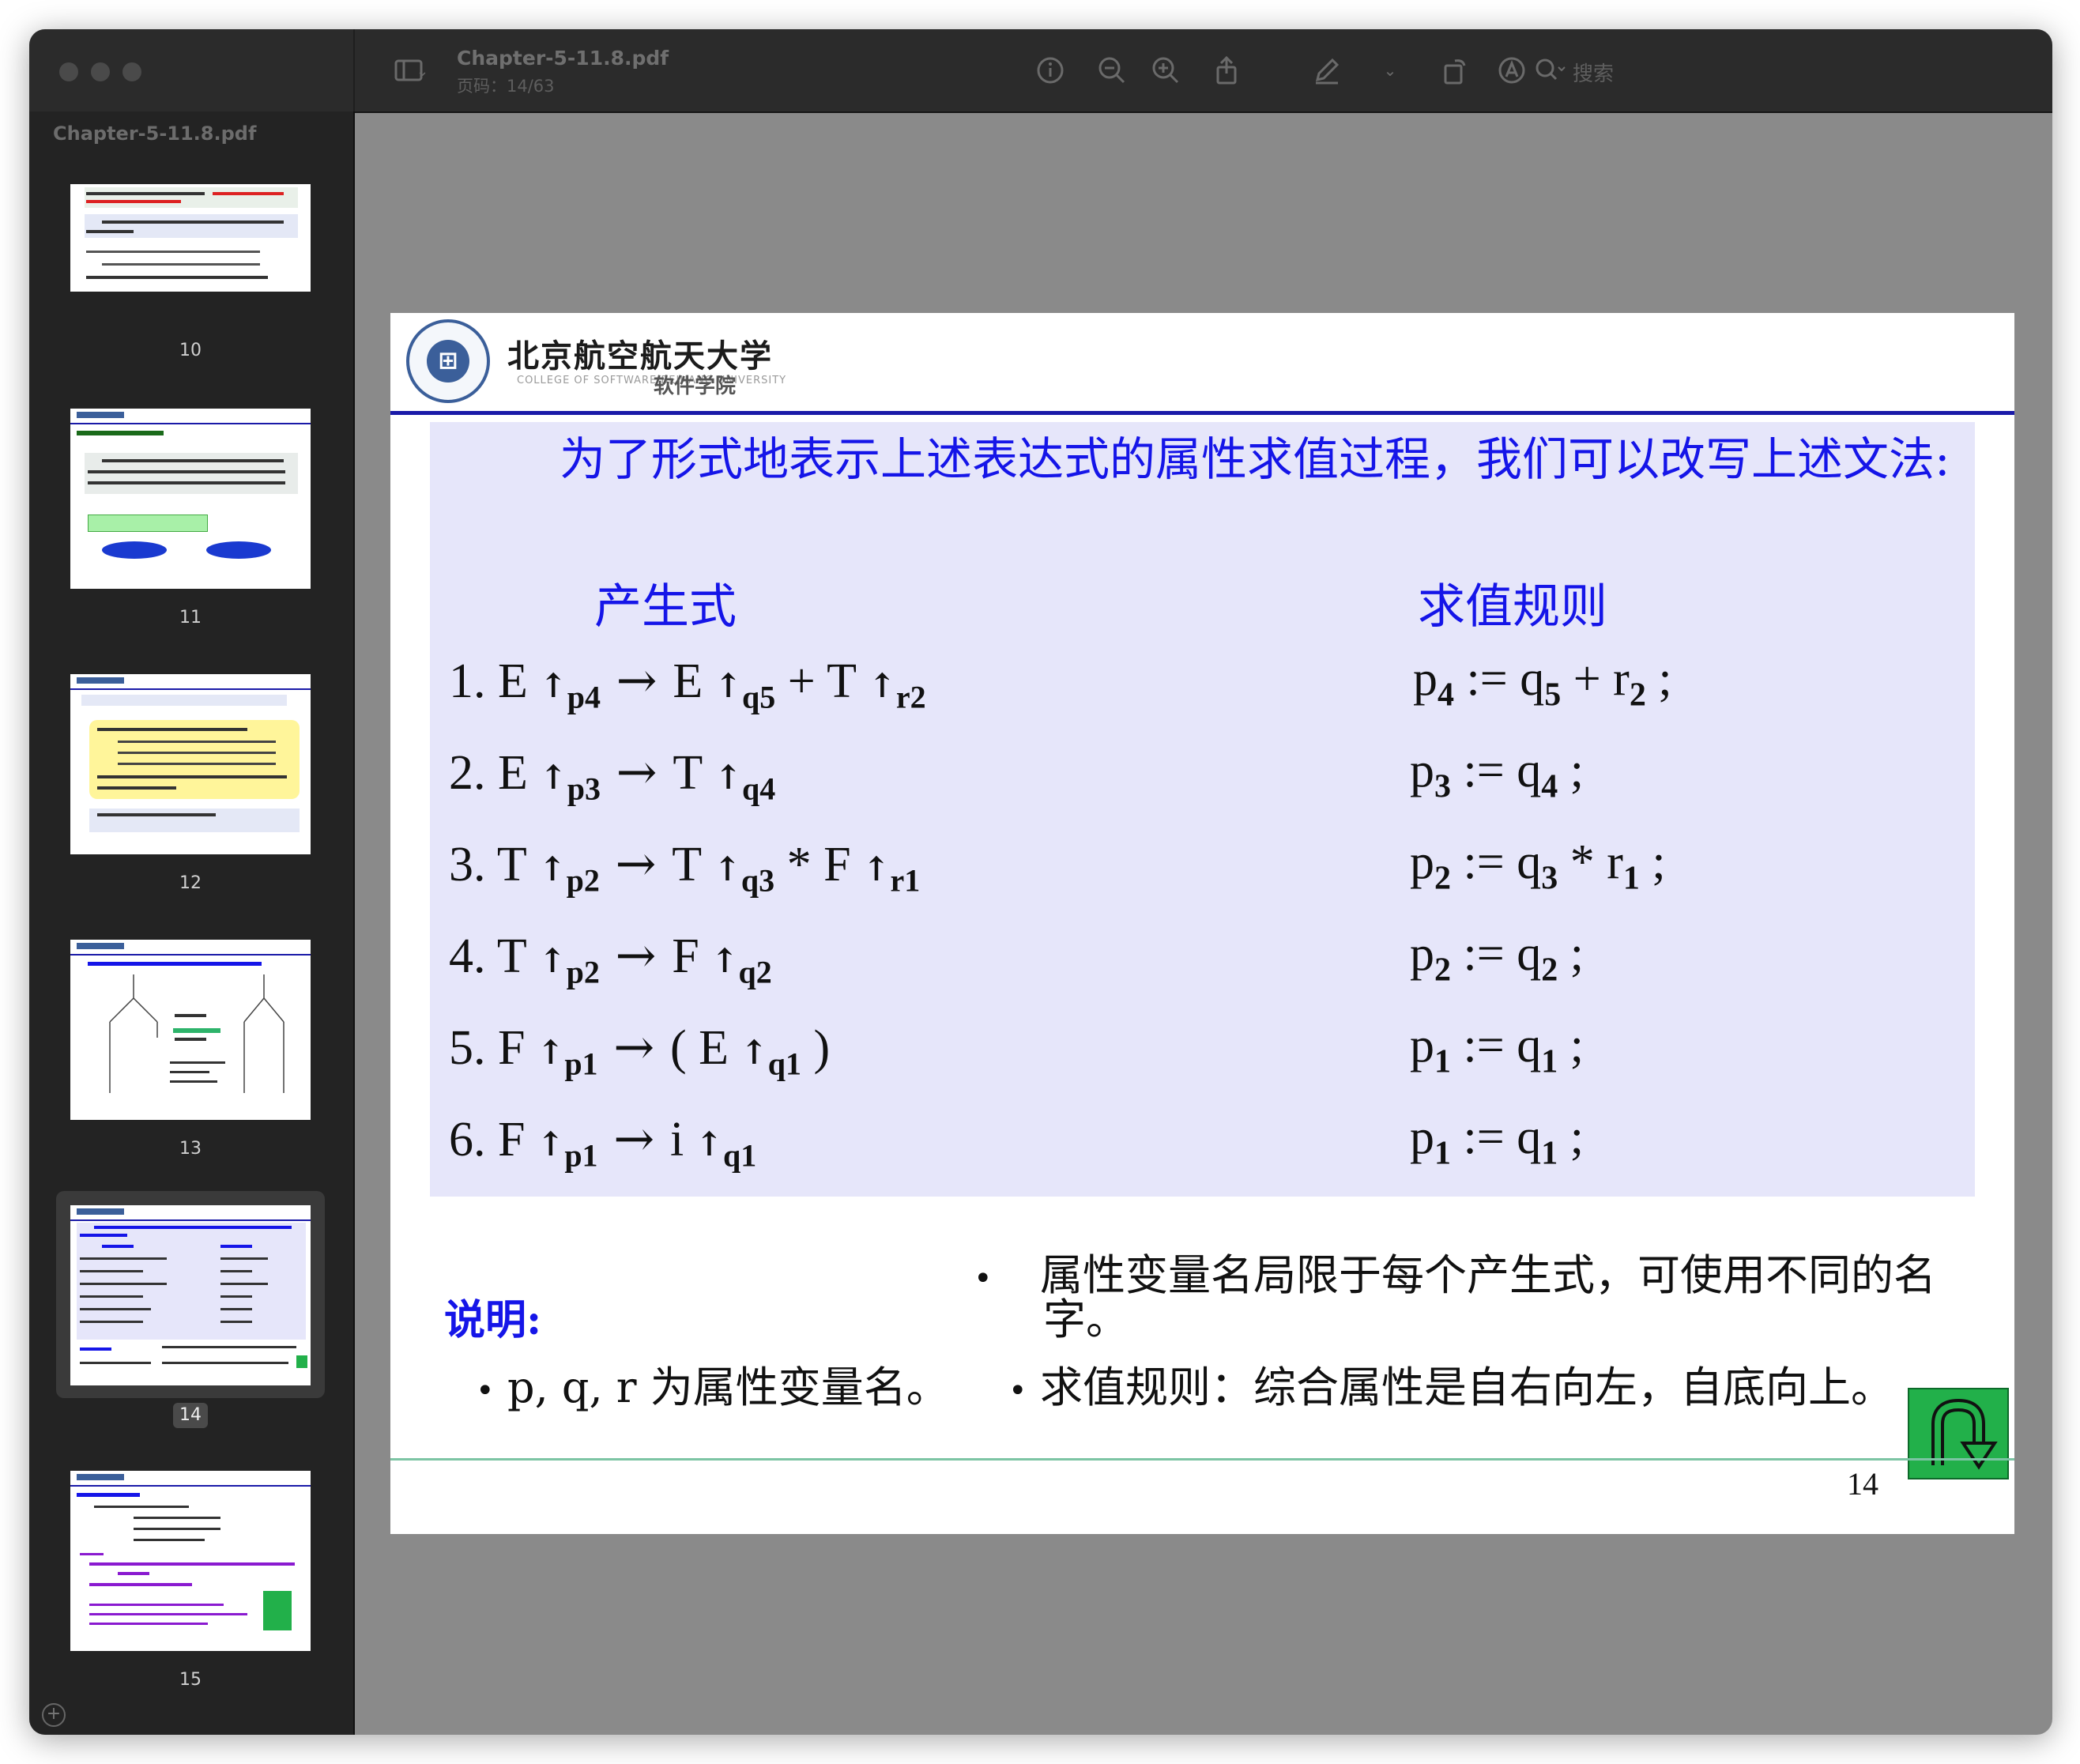 This screenshot has width=2080, height=1764. What do you see at coordinates (354, 70) in the screenshot?
I see `toolbar-divider` at bounding box center [354, 70].